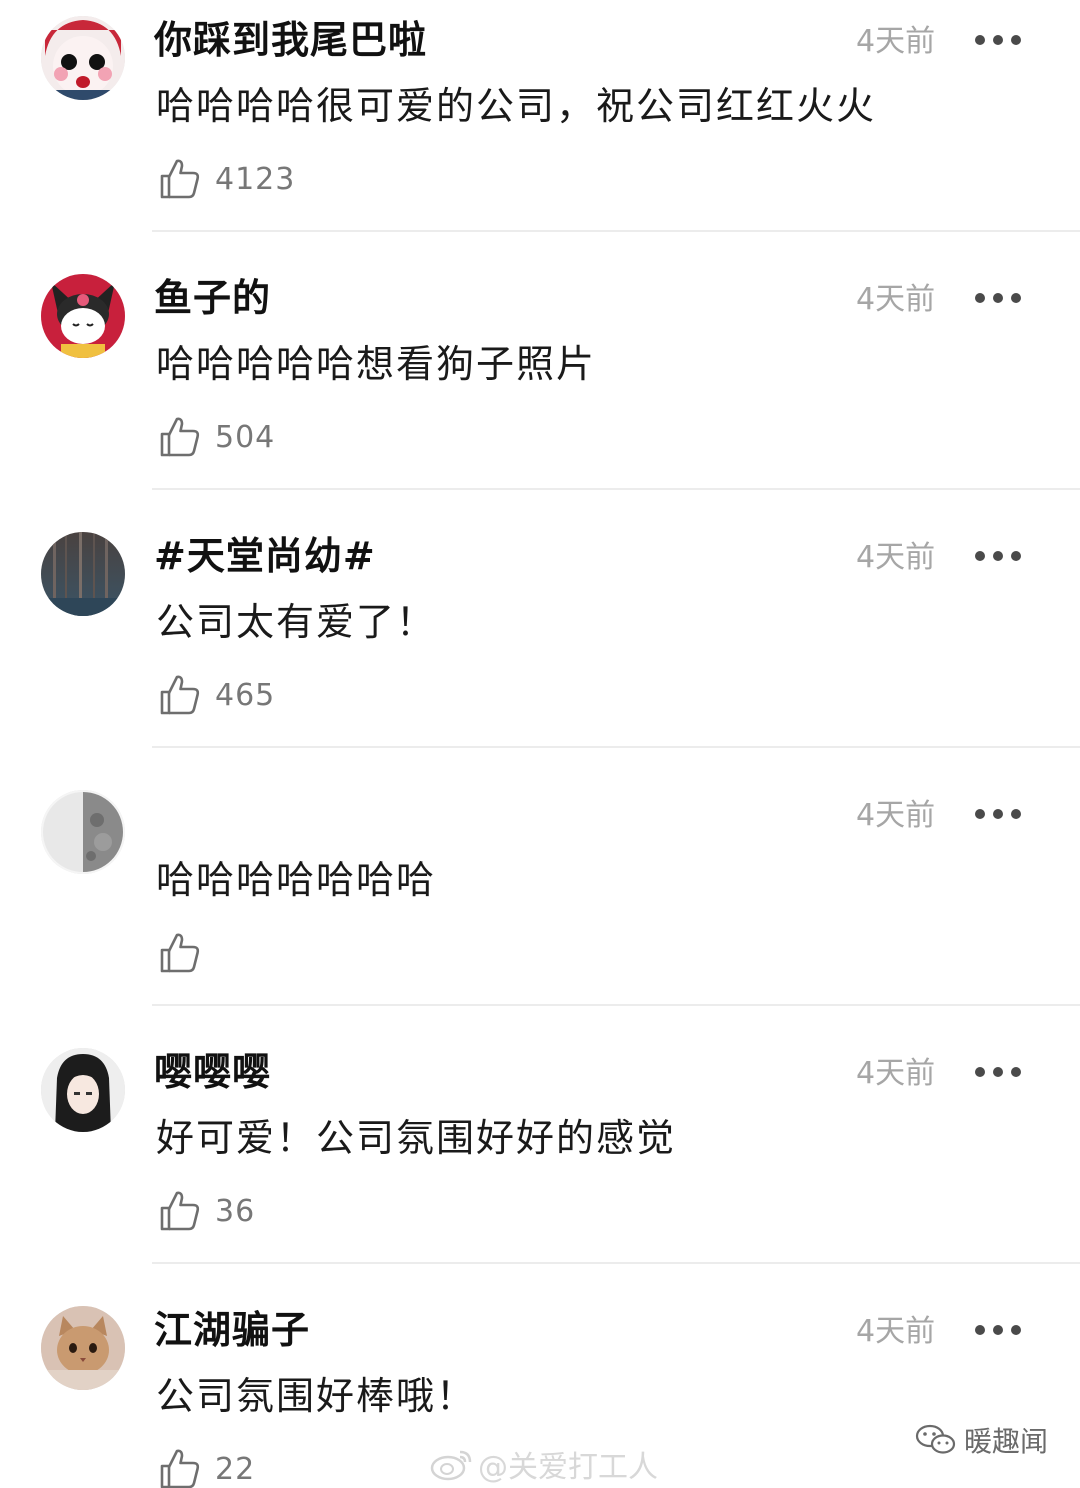 The height and width of the screenshot is (1488, 1080). Describe the element at coordinates (290, 40) in the screenshot. I see `comment-username: 你踩到我尾巴啦` at that location.